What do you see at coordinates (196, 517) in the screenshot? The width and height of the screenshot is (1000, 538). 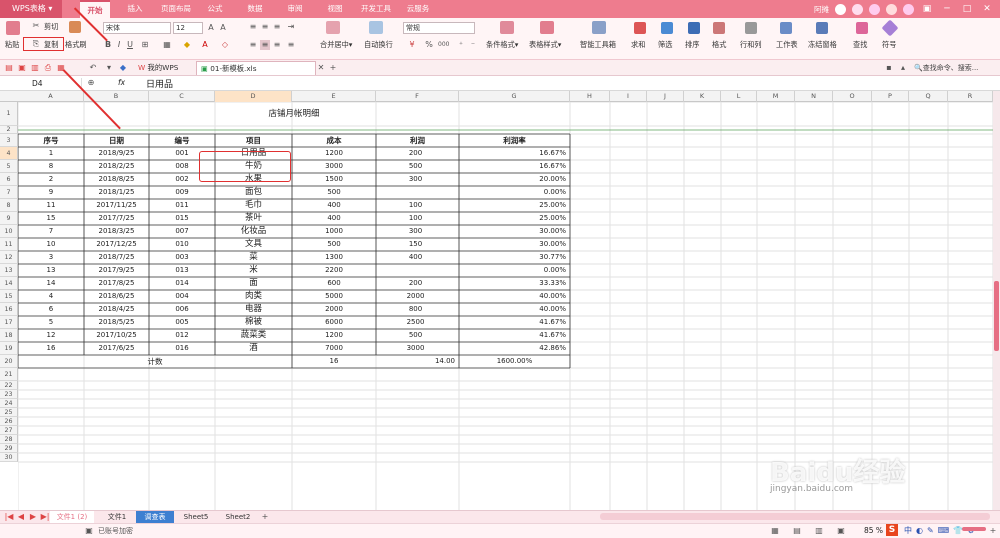 I see `sheet-tab-sheet5: Sheet5` at bounding box center [196, 517].